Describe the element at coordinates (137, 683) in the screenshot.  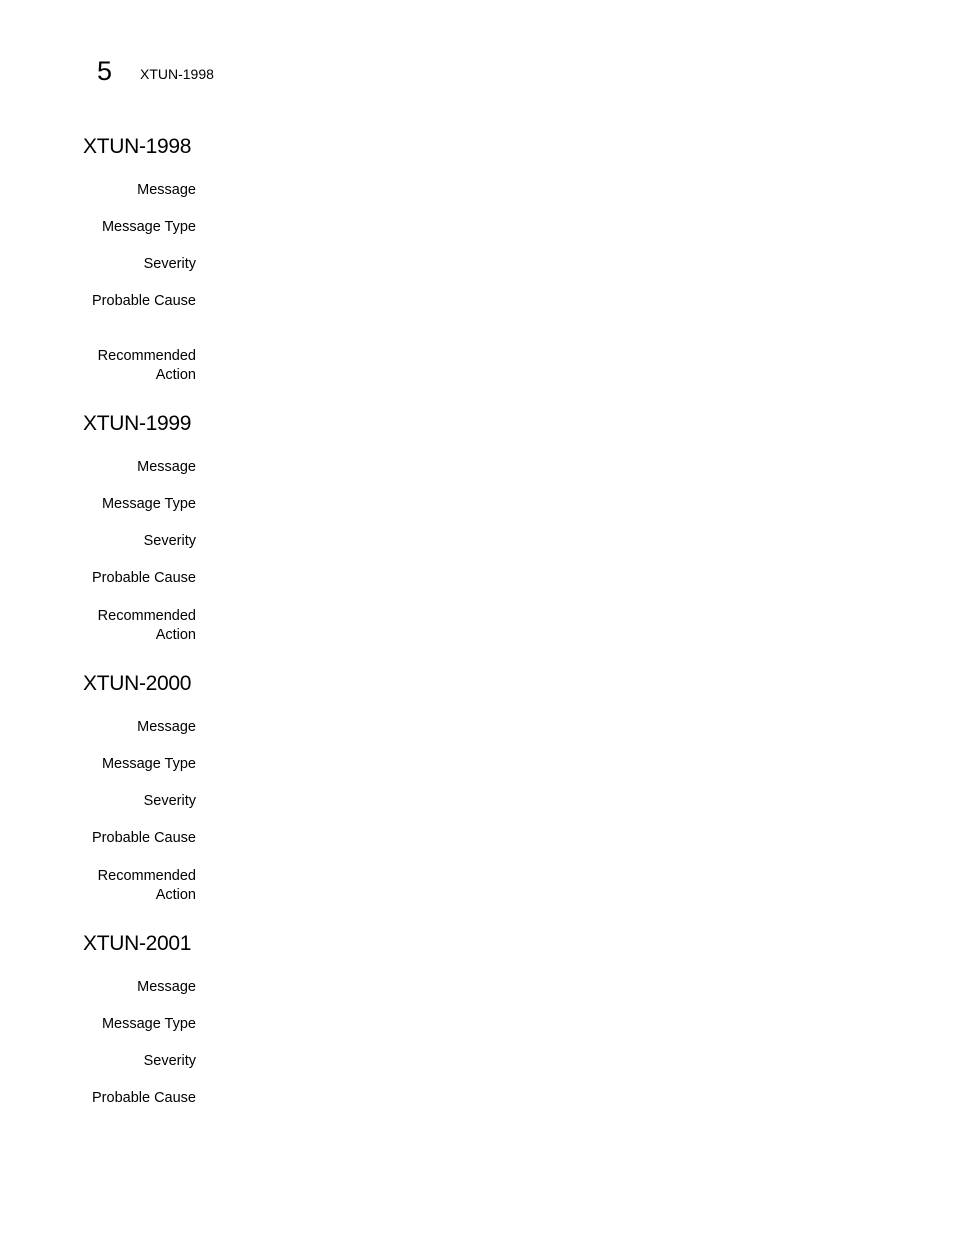
I see `entry-title: XTUN-2000` at that location.